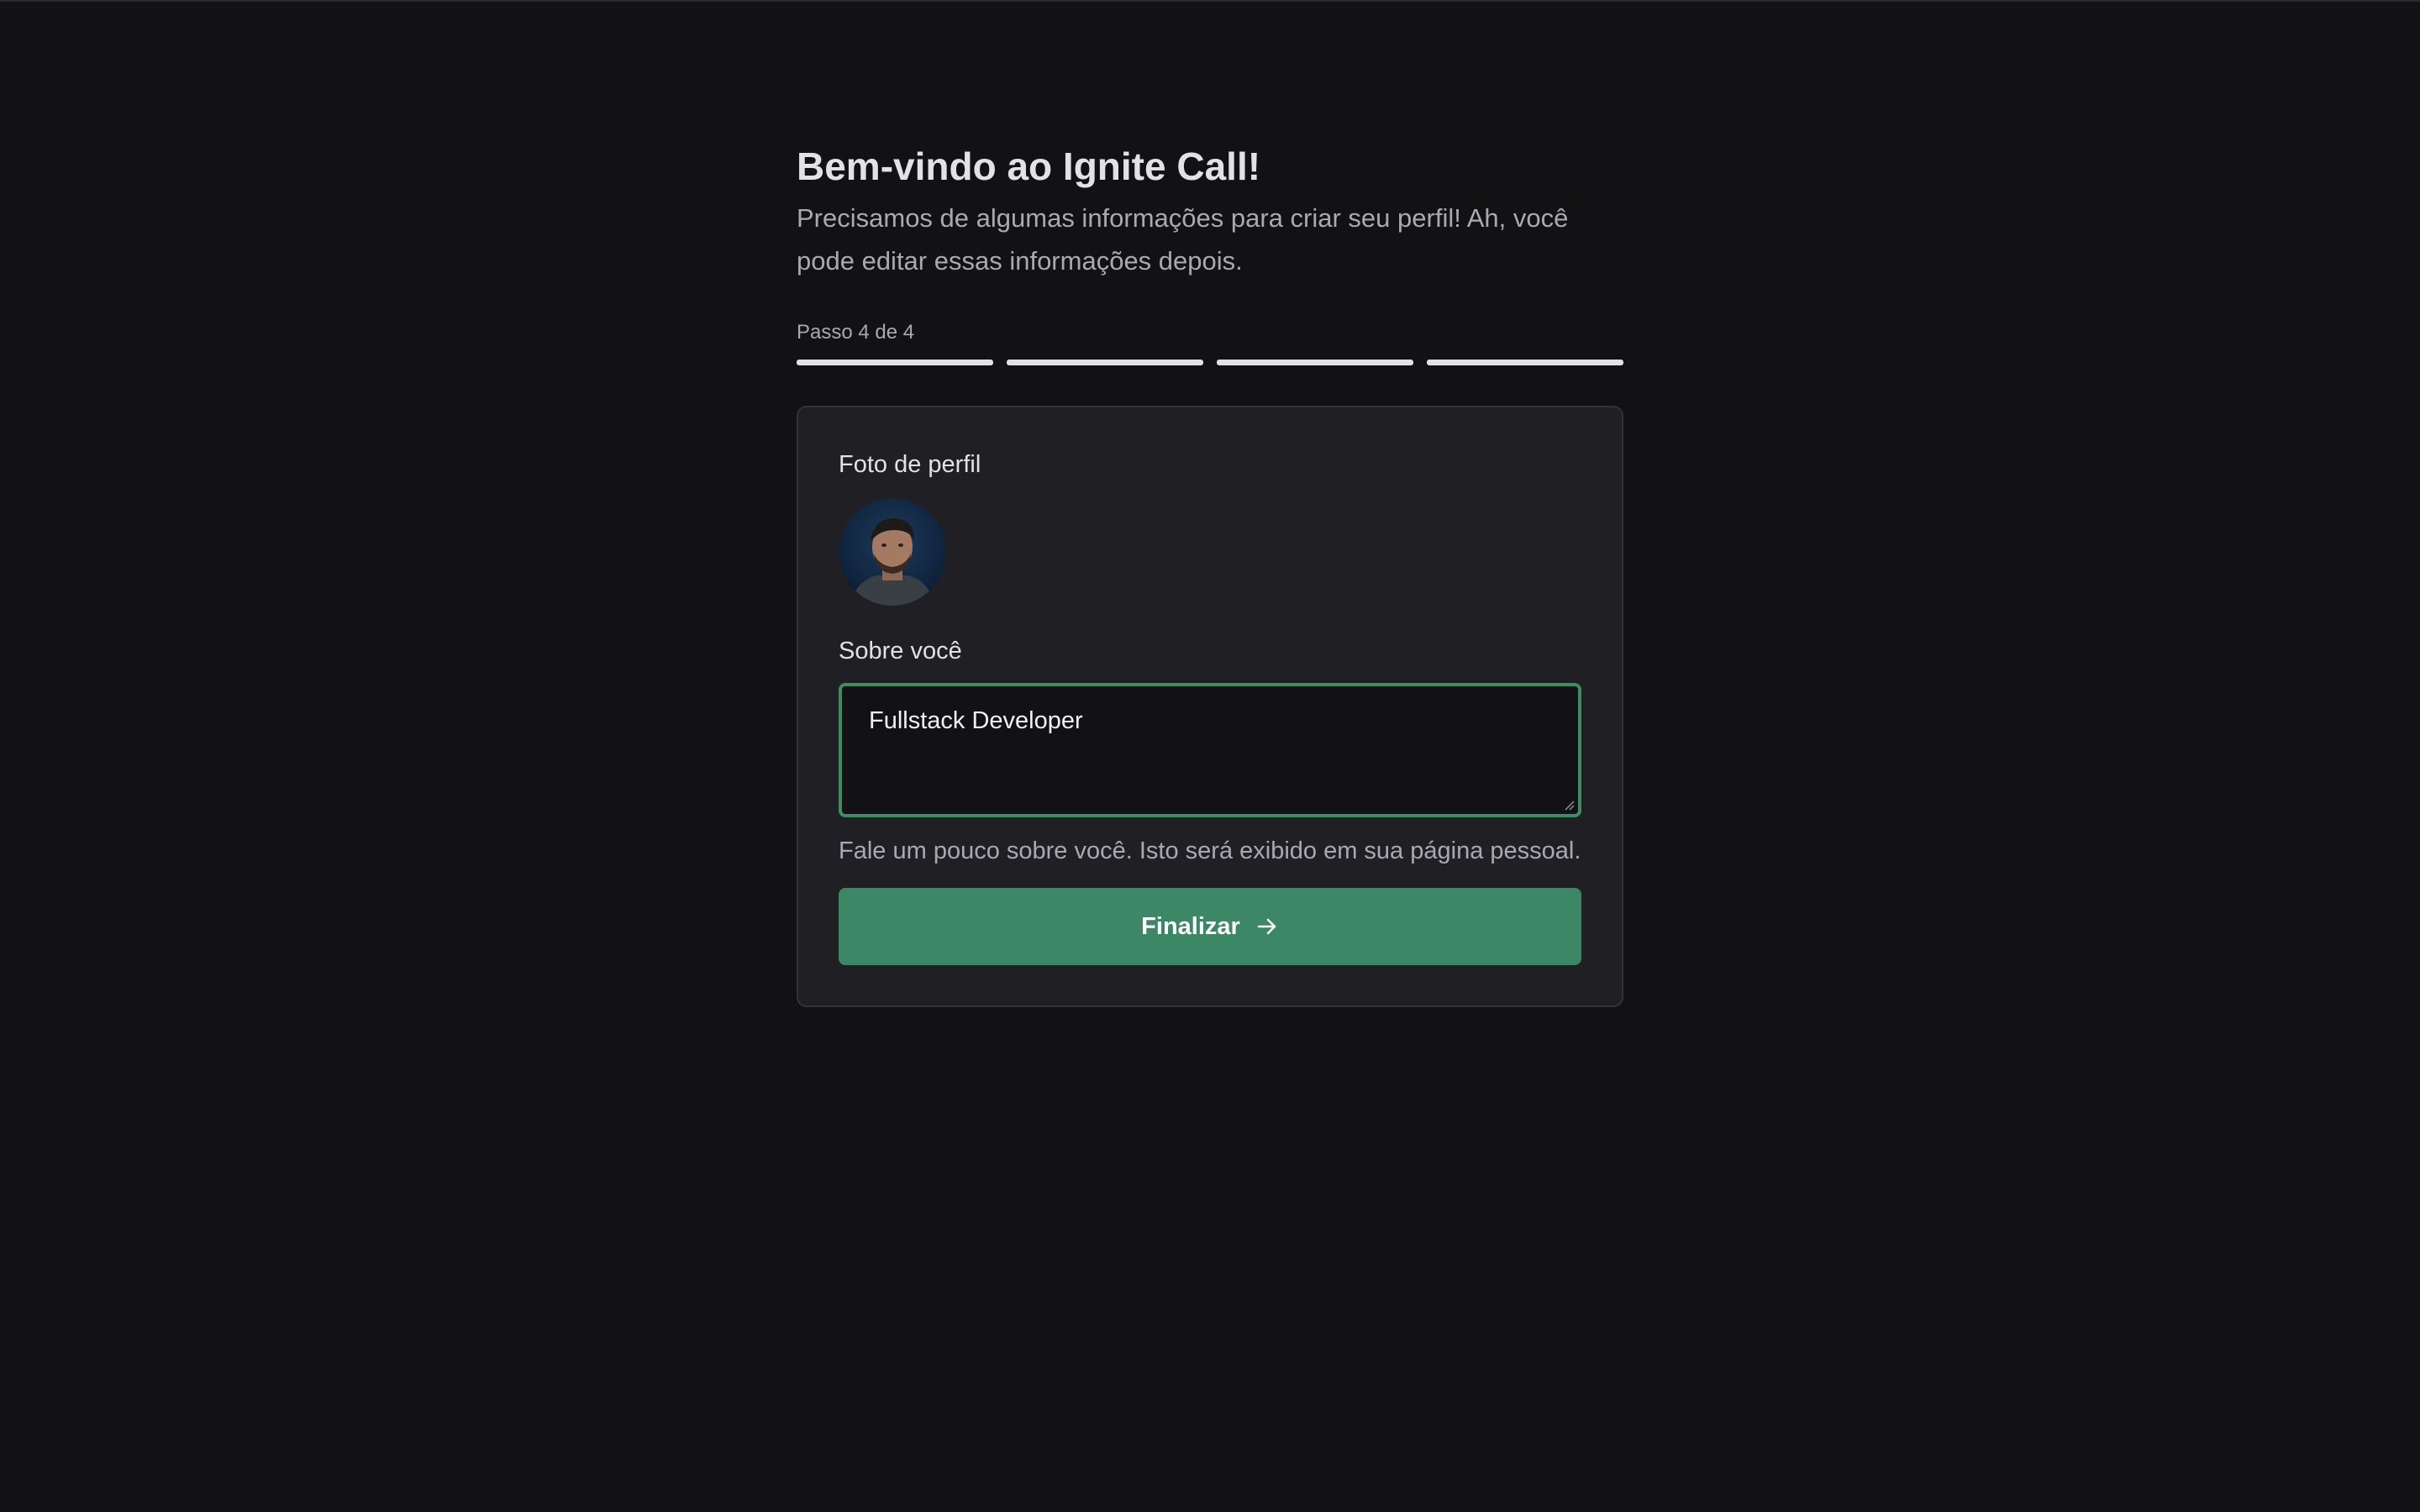 This screenshot has width=2420, height=1512. What do you see at coordinates (1029, 166) in the screenshot?
I see `page-title: Bem-vindo ao Ignite Call!` at bounding box center [1029, 166].